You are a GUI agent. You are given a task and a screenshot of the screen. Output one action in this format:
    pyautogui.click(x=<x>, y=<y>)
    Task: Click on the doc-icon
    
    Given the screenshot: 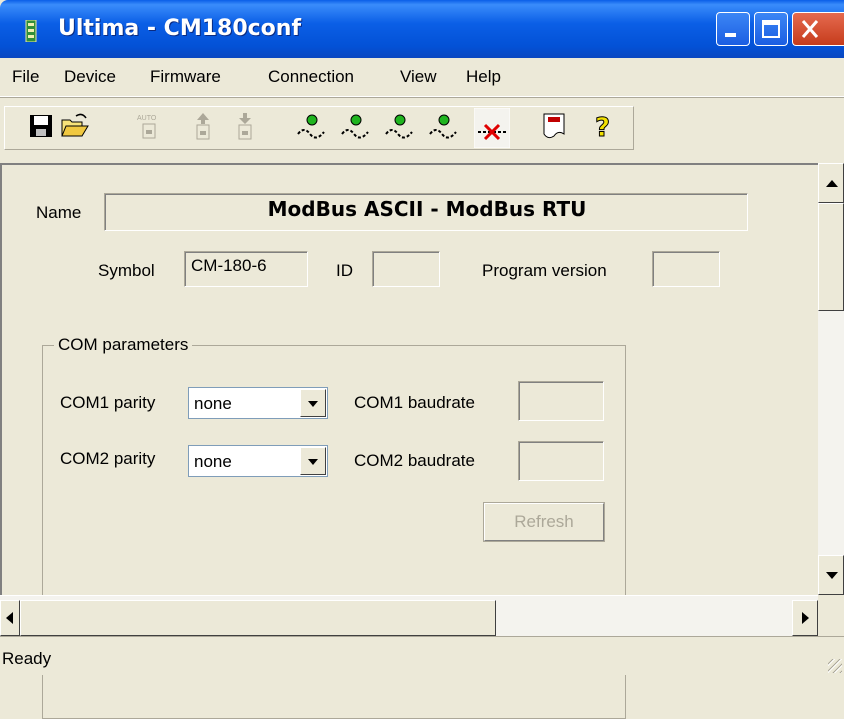 What is the action you would take?
    pyautogui.click(x=555, y=126)
    